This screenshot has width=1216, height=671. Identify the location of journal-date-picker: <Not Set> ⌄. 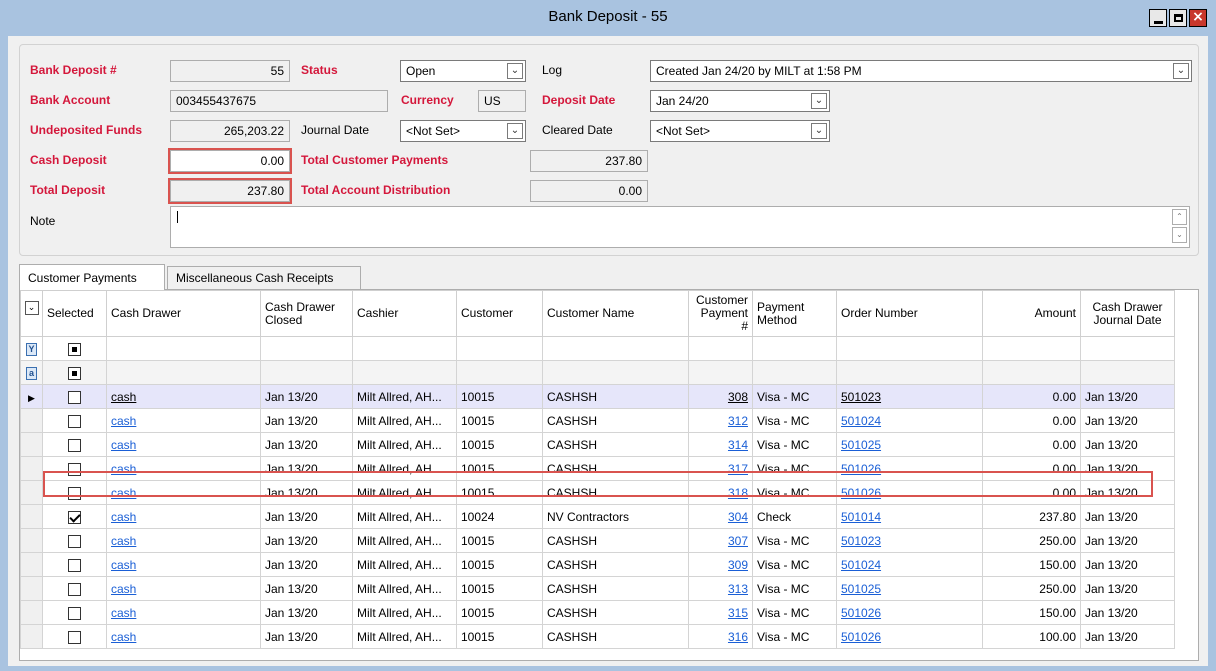
(463, 131).